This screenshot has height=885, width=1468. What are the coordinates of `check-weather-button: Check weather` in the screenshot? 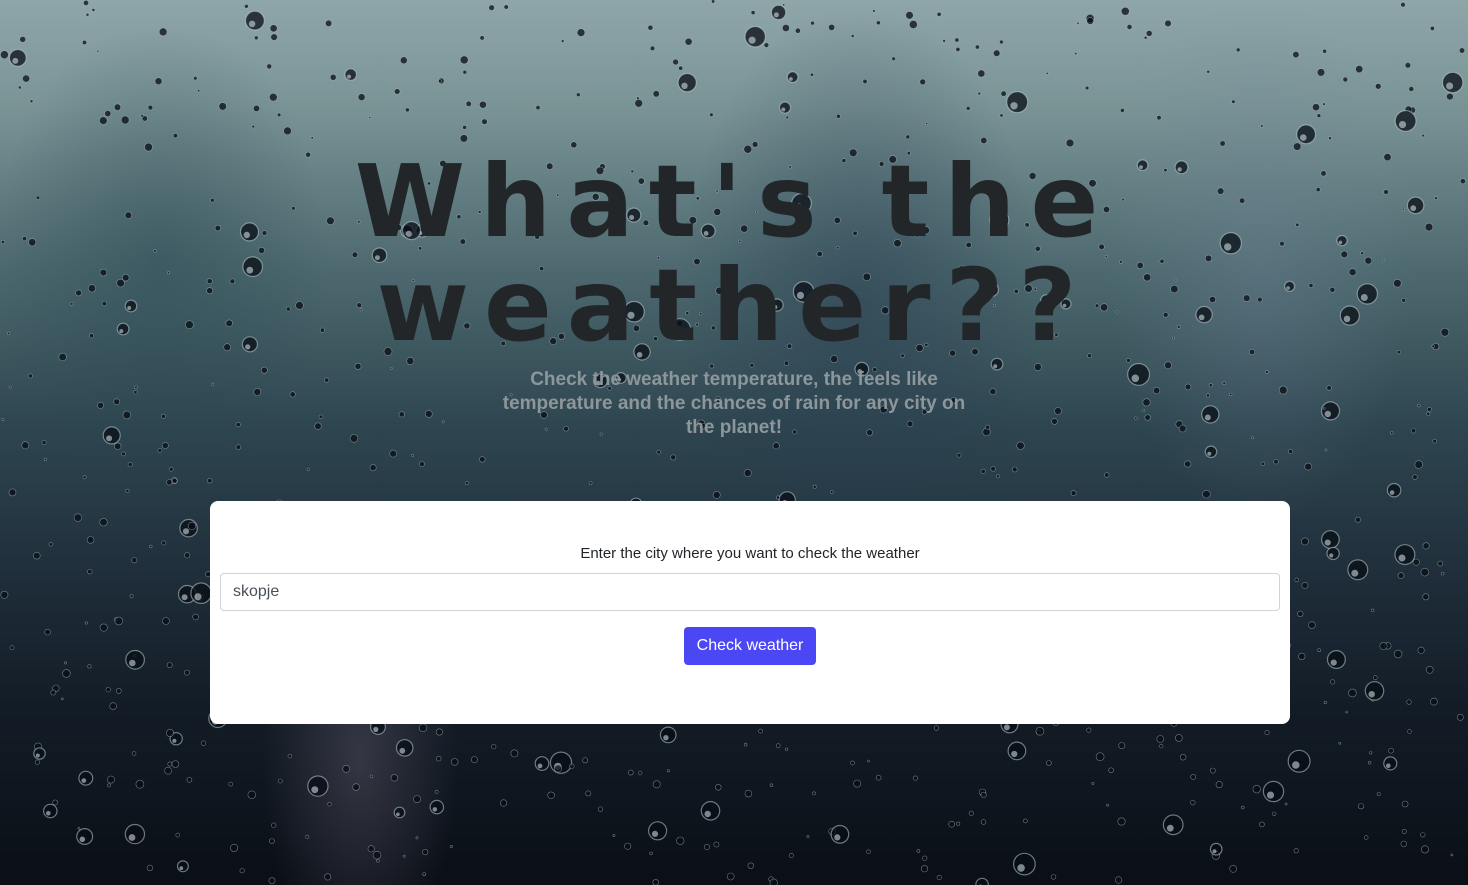 It's located at (750, 646).